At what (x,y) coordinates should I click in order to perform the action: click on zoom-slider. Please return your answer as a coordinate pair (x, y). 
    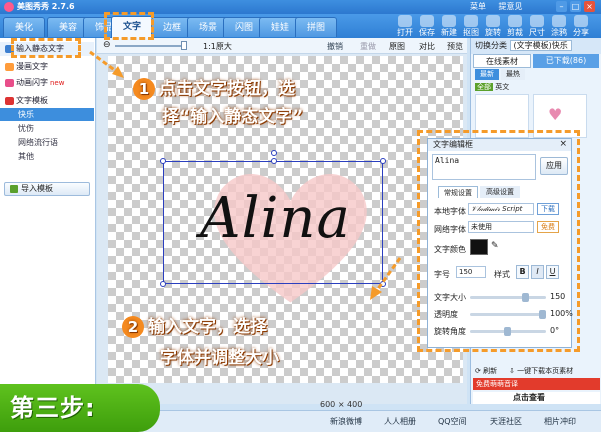
    Looking at the image, I should click on (150, 46).